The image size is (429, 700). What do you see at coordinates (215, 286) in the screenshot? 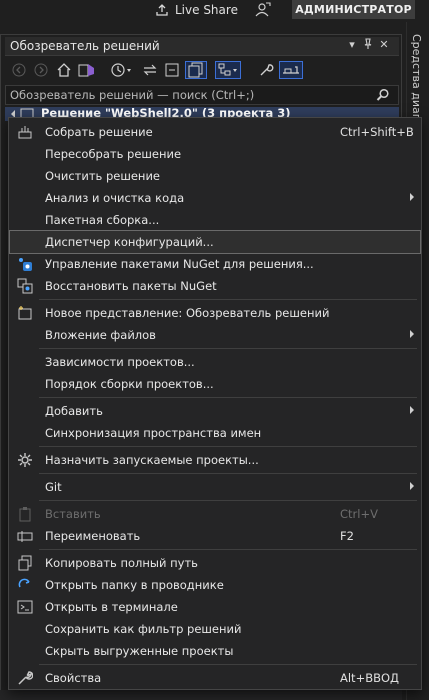
I see `menu-item-restore-nuget: Восстановить пакеты NuGet` at bounding box center [215, 286].